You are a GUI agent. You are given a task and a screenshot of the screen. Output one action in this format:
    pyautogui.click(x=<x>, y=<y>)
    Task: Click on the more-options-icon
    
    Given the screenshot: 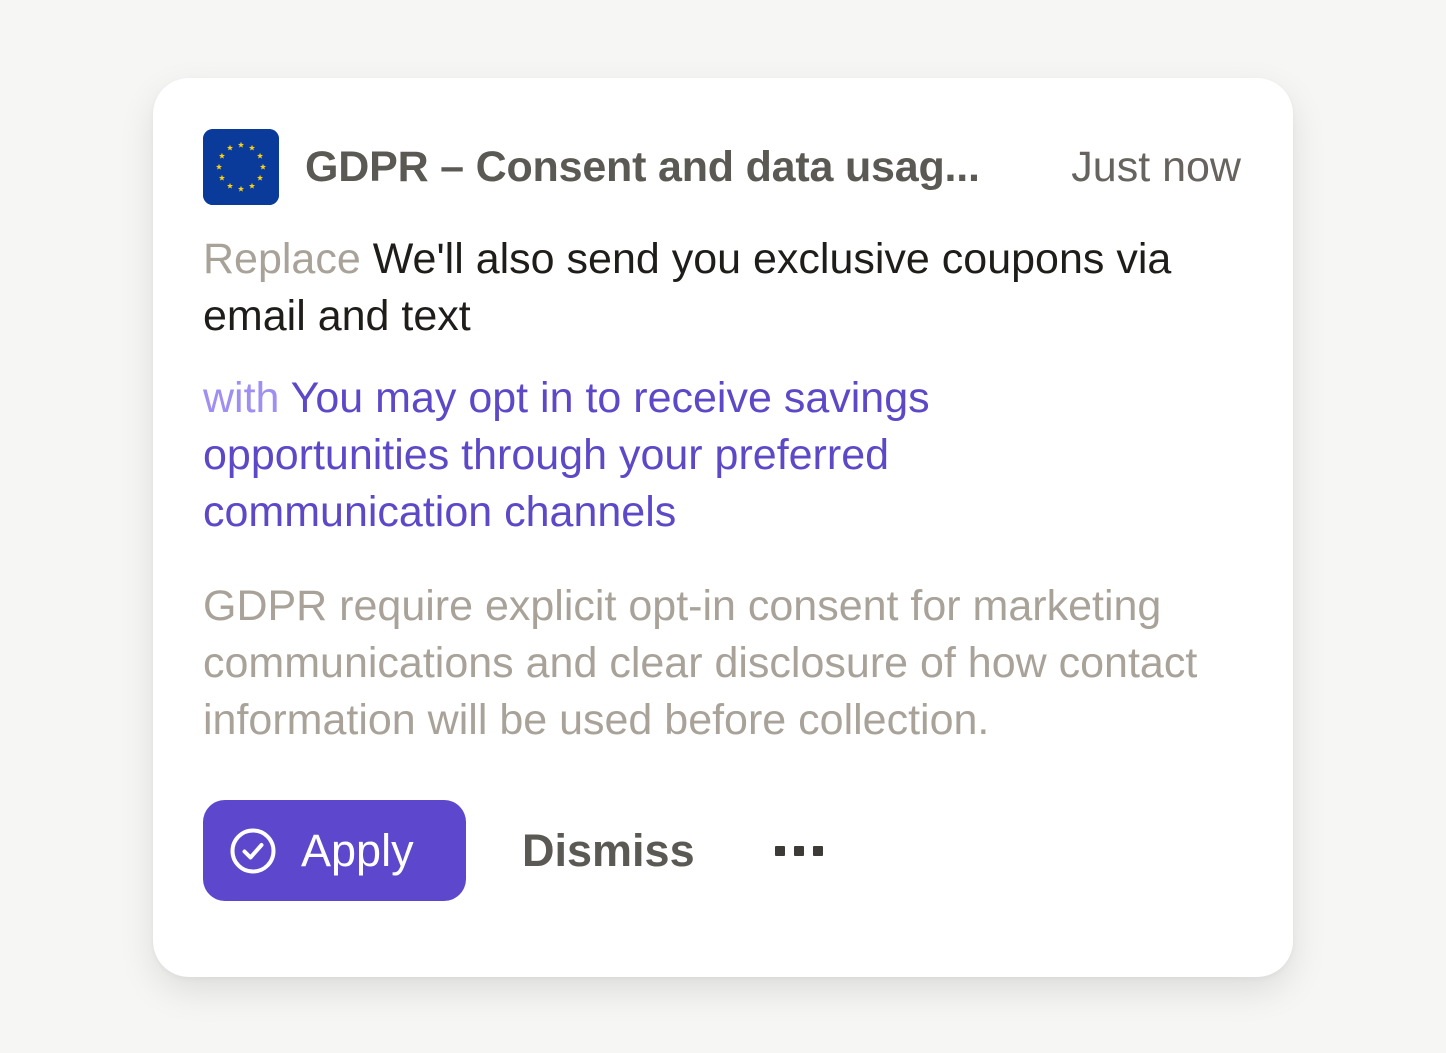 What is the action you would take?
    pyautogui.click(x=798, y=851)
    